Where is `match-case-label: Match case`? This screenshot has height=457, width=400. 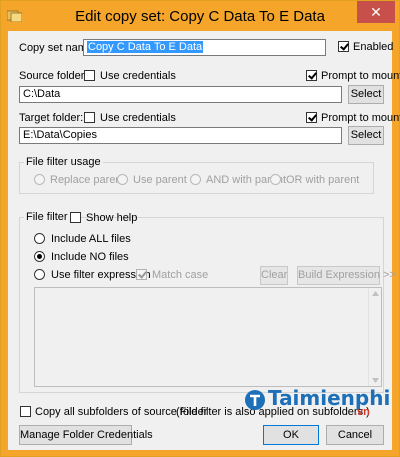
match-case-label: Match case is located at coordinates (180, 275).